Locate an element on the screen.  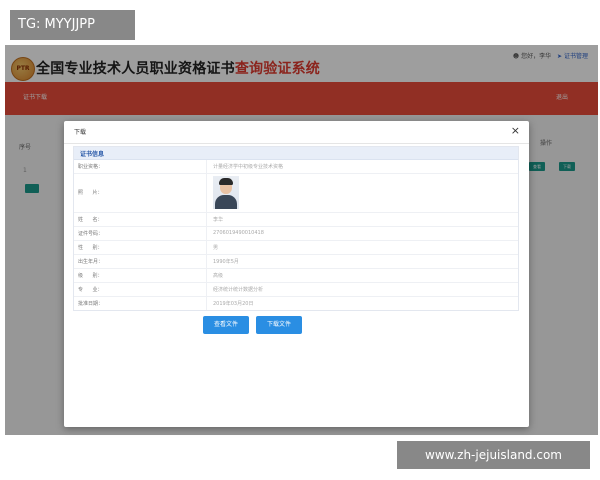
row-label: 职业资格： is located at coordinates (91, 167).